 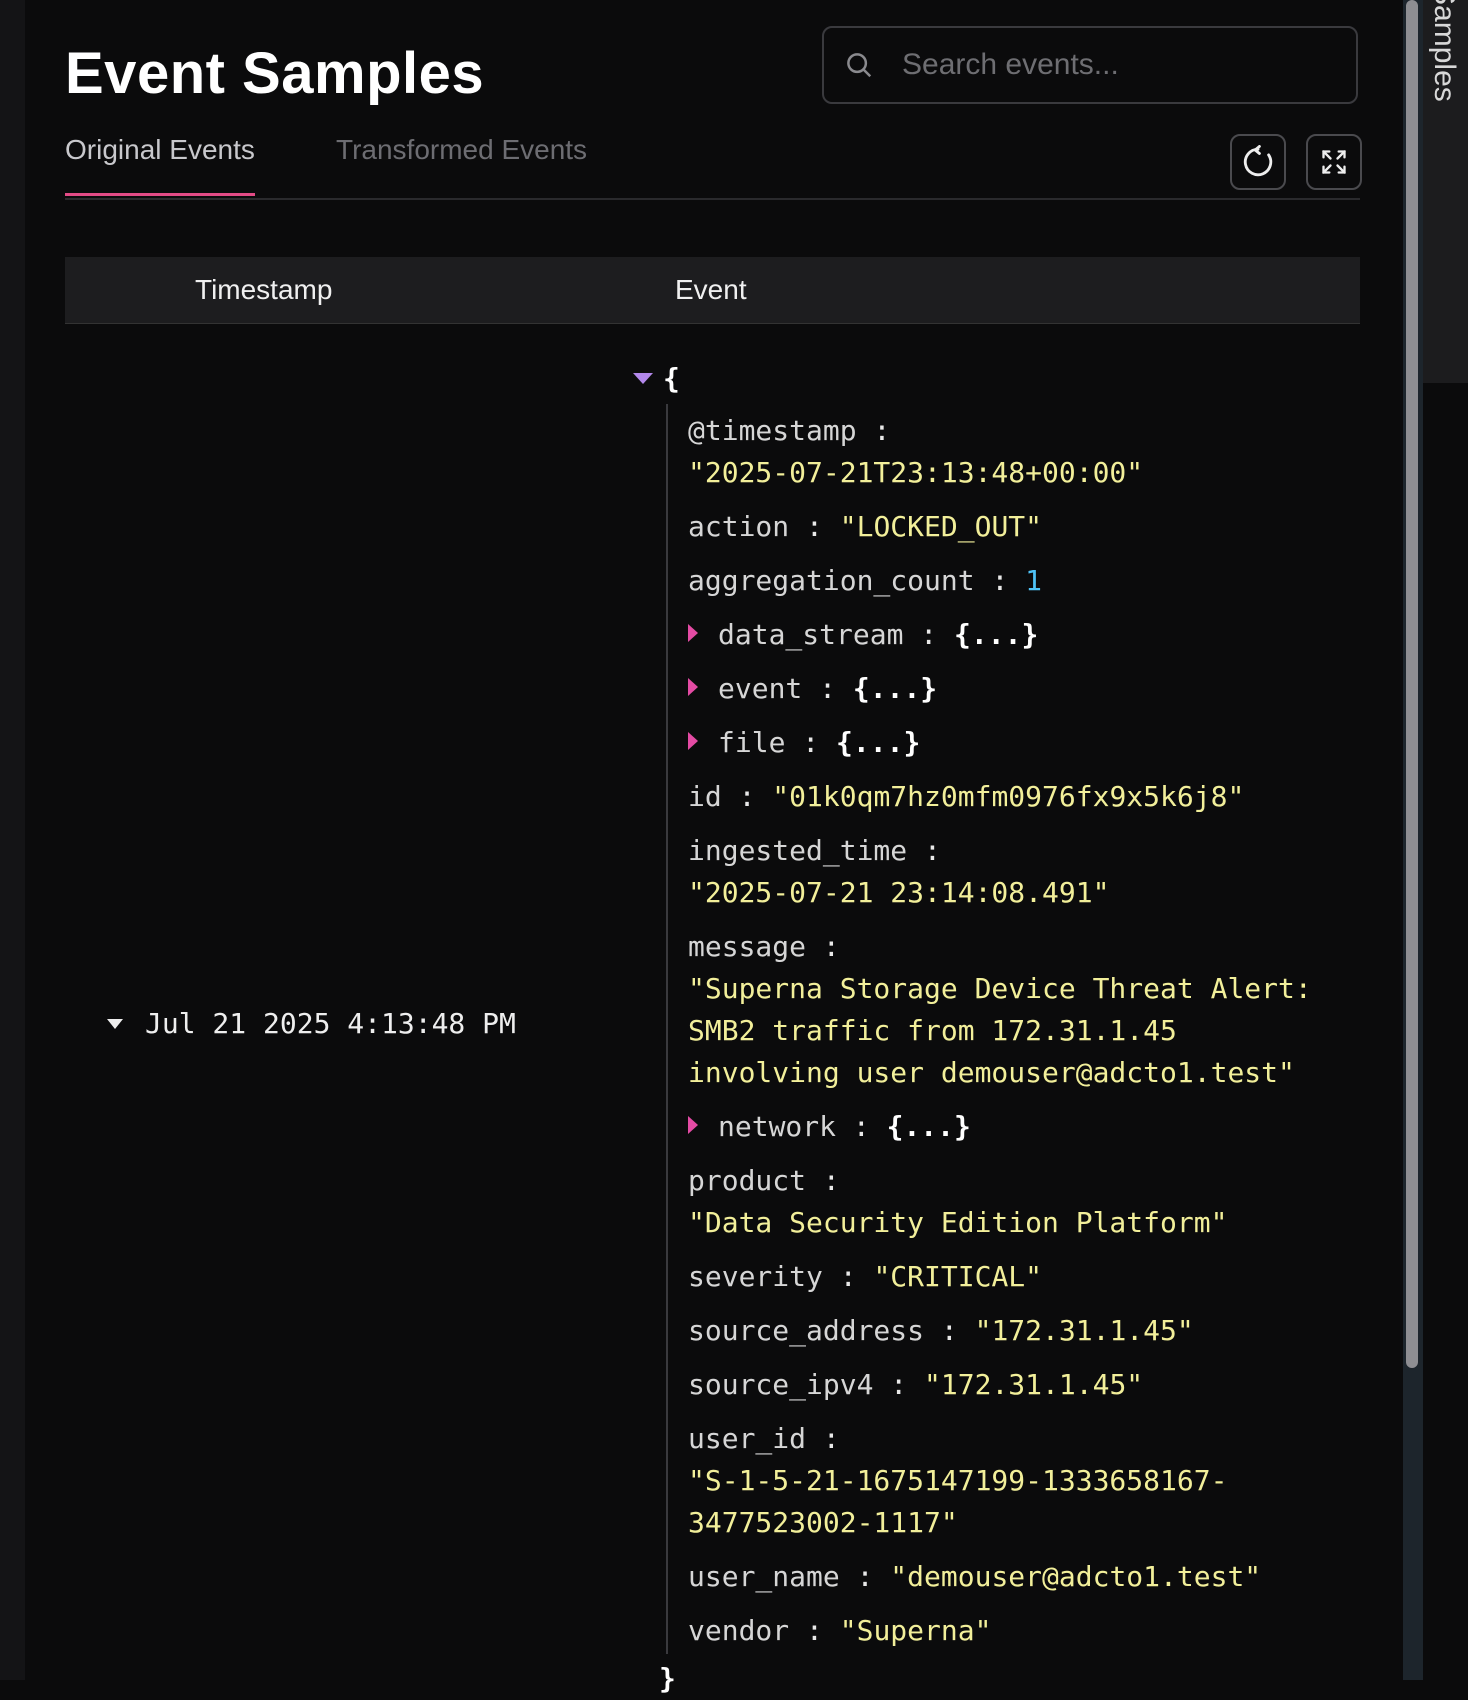 I want to click on json-key: vendor, so click(x=739, y=1630).